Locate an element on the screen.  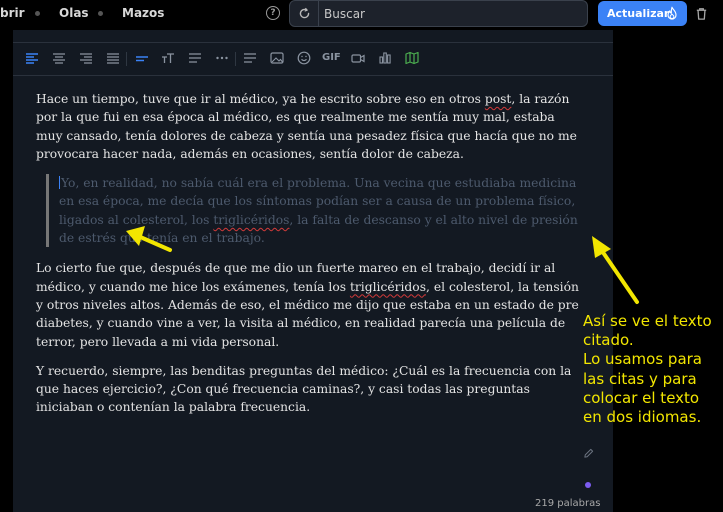
annotation-arrows is located at coordinates (382, 265).